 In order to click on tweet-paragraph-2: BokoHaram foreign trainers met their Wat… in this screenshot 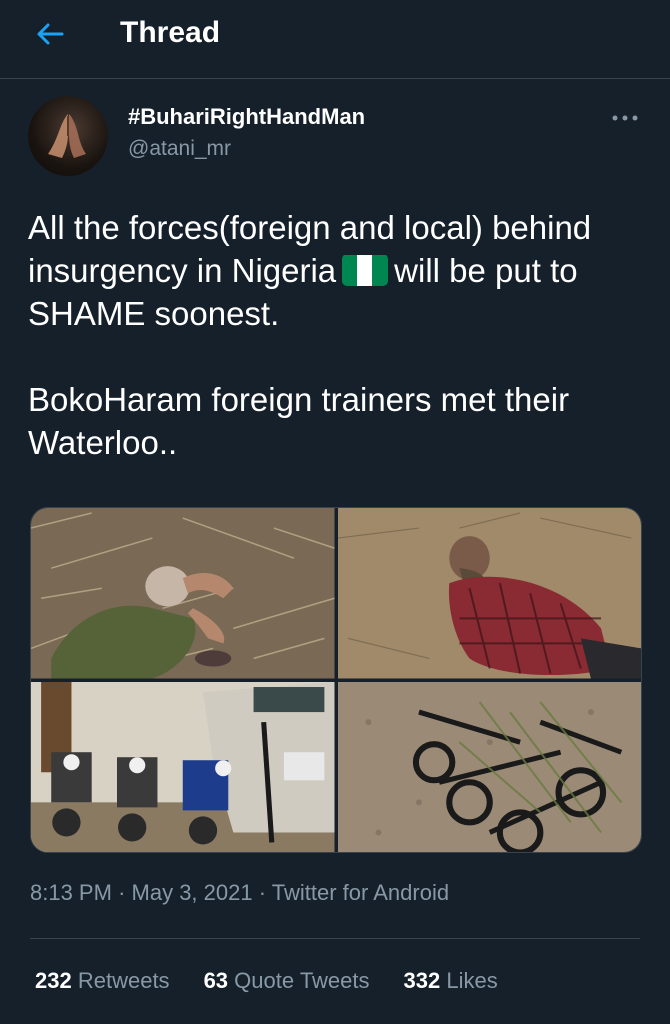, I will do `click(299, 421)`.